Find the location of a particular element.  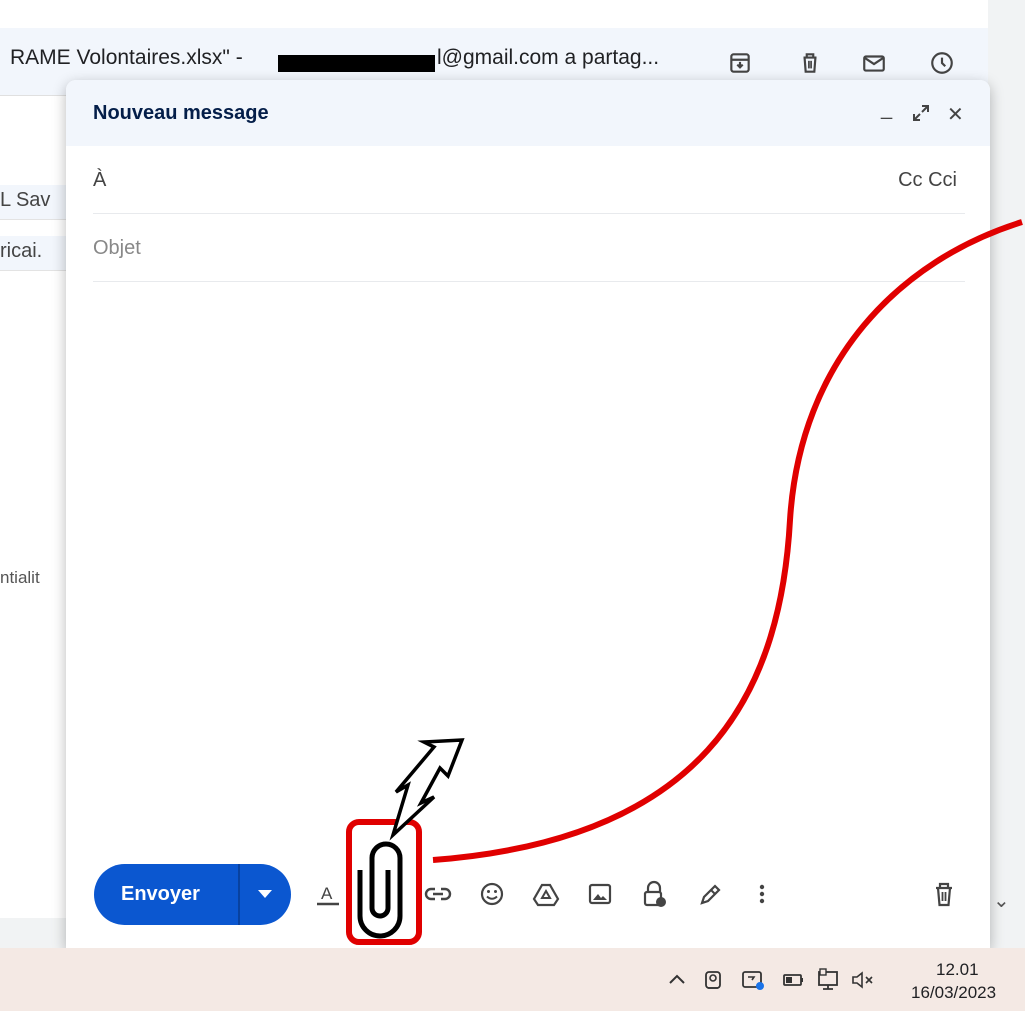

chevron-down-icon: ⌄ is located at coordinates (1001, 900).